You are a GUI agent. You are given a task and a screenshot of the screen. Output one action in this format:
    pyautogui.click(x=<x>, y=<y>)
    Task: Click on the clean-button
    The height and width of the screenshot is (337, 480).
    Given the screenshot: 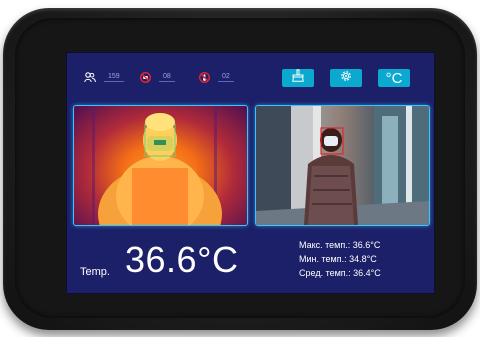 What is the action you would take?
    pyautogui.click(x=298, y=78)
    